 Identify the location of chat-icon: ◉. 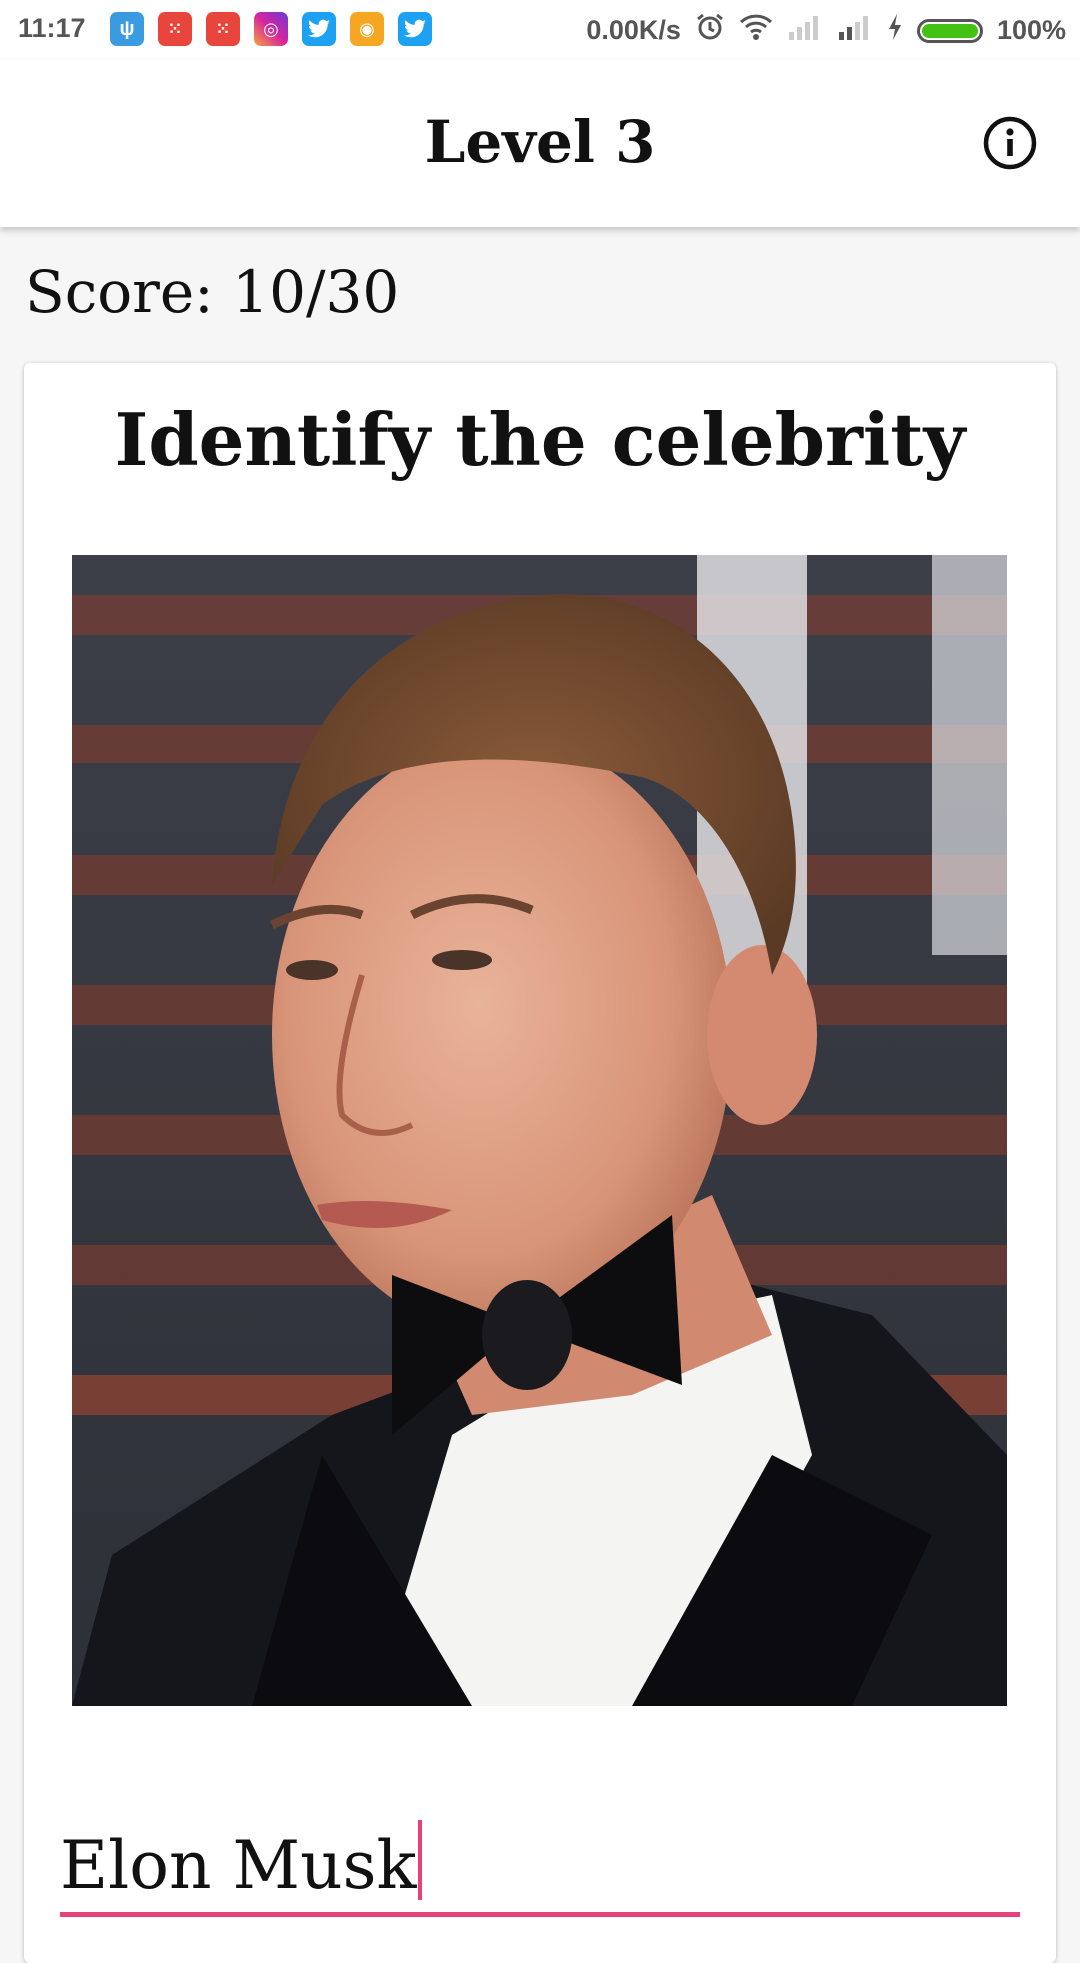
(367, 29).